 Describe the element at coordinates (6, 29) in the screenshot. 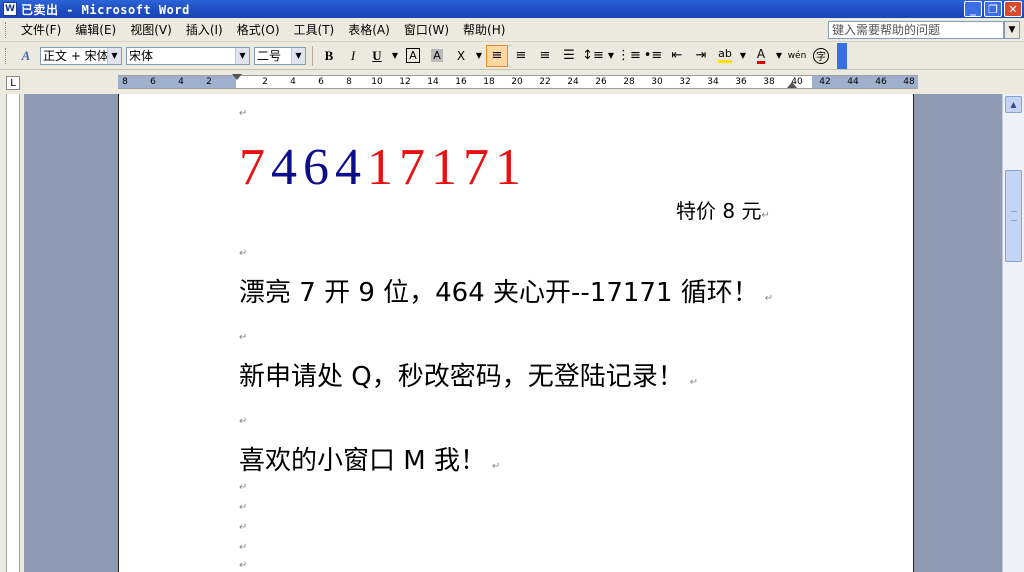

I see `menu-grip` at that location.